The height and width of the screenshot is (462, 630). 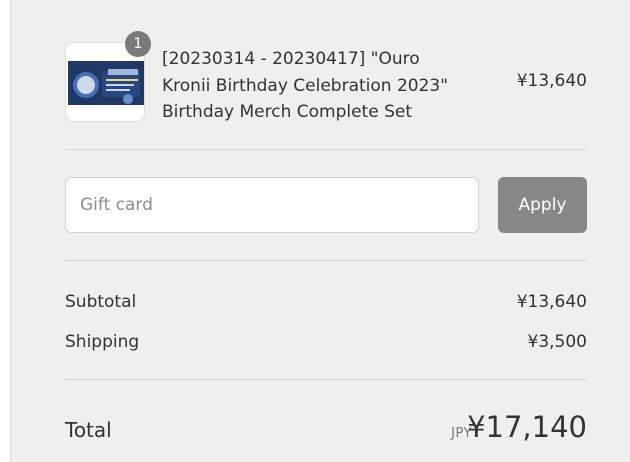 What do you see at coordinates (527, 427) in the screenshot?
I see `total-amount: ¥17,140` at bounding box center [527, 427].